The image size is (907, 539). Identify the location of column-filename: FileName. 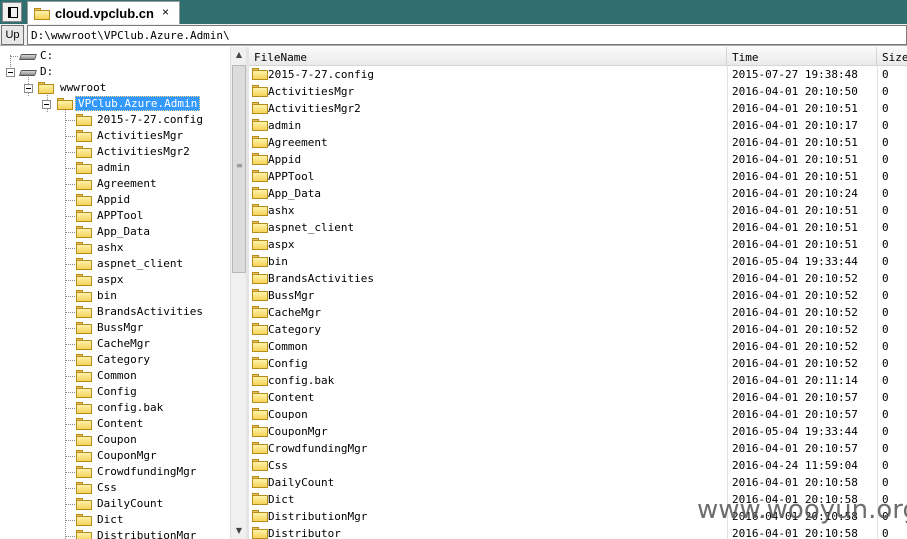
(488, 56).